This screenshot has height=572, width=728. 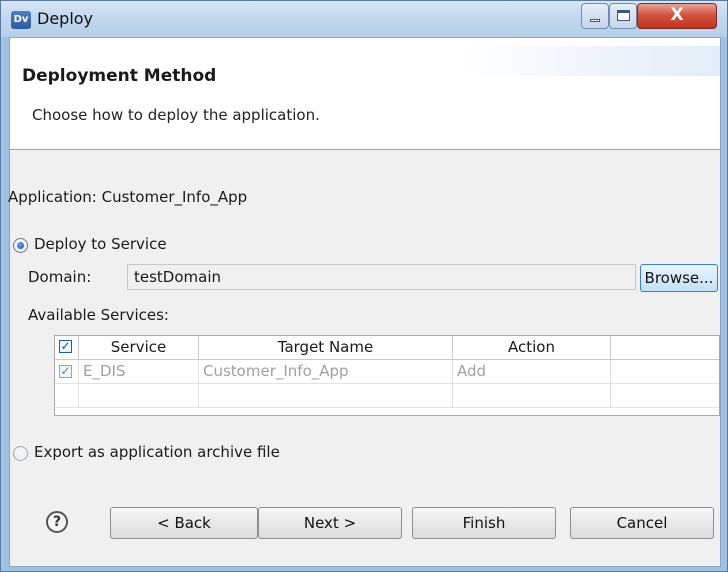 I want to click on finish-button: Finish, so click(x=484, y=523).